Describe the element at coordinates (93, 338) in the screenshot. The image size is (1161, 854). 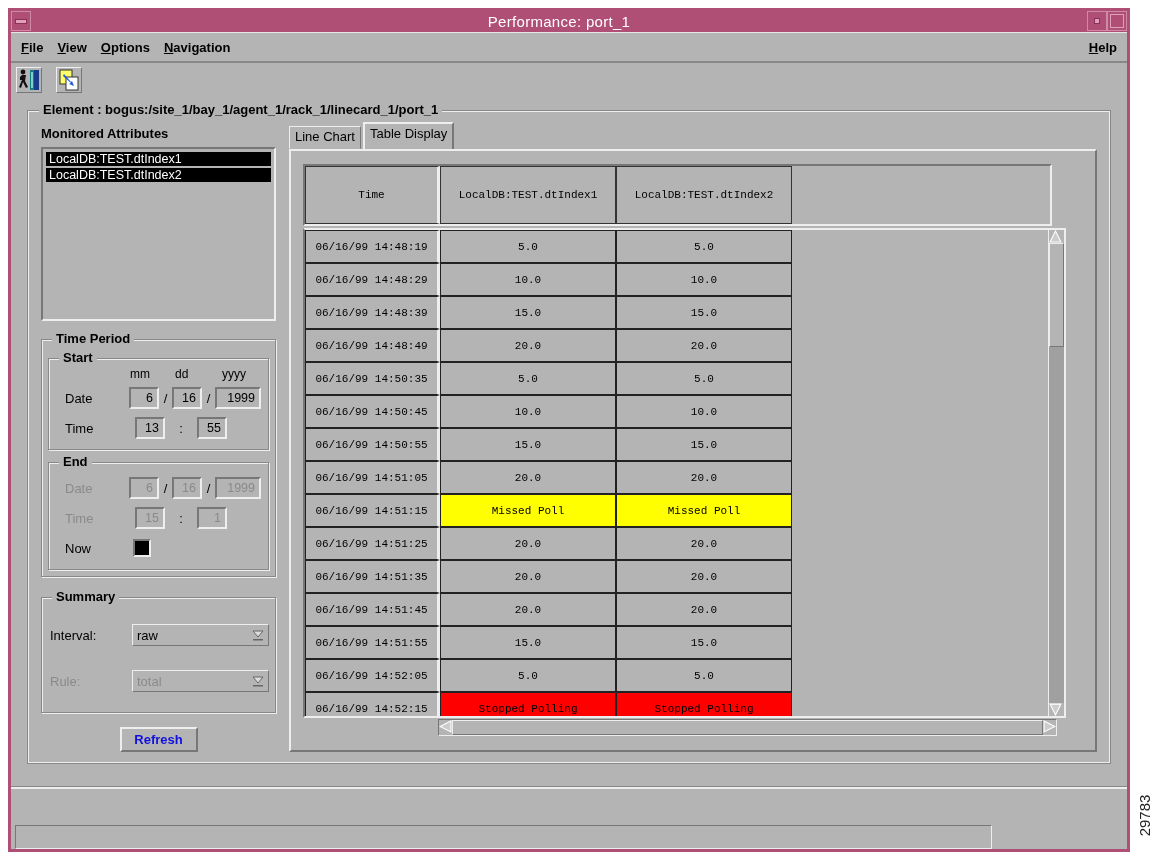
I see `time-period-heading: Time Period` at that location.